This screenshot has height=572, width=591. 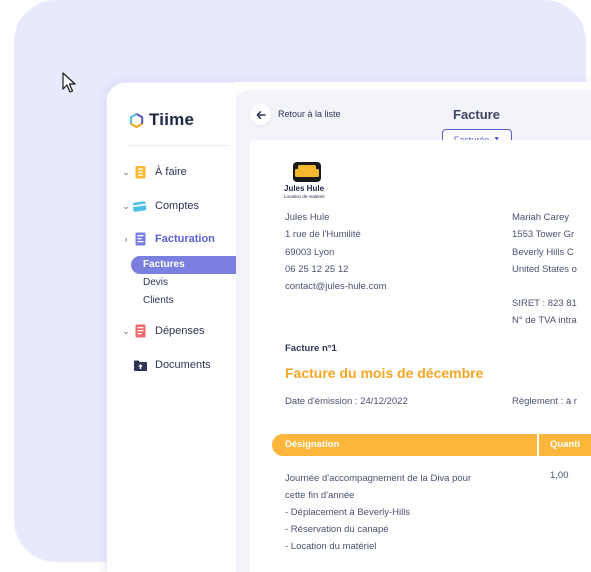 What do you see at coordinates (544, 312) in the screenshot?
I see `recipient-legal: SIRET : 823 81 N° de TVA intra` at bounding box center [544, 312].